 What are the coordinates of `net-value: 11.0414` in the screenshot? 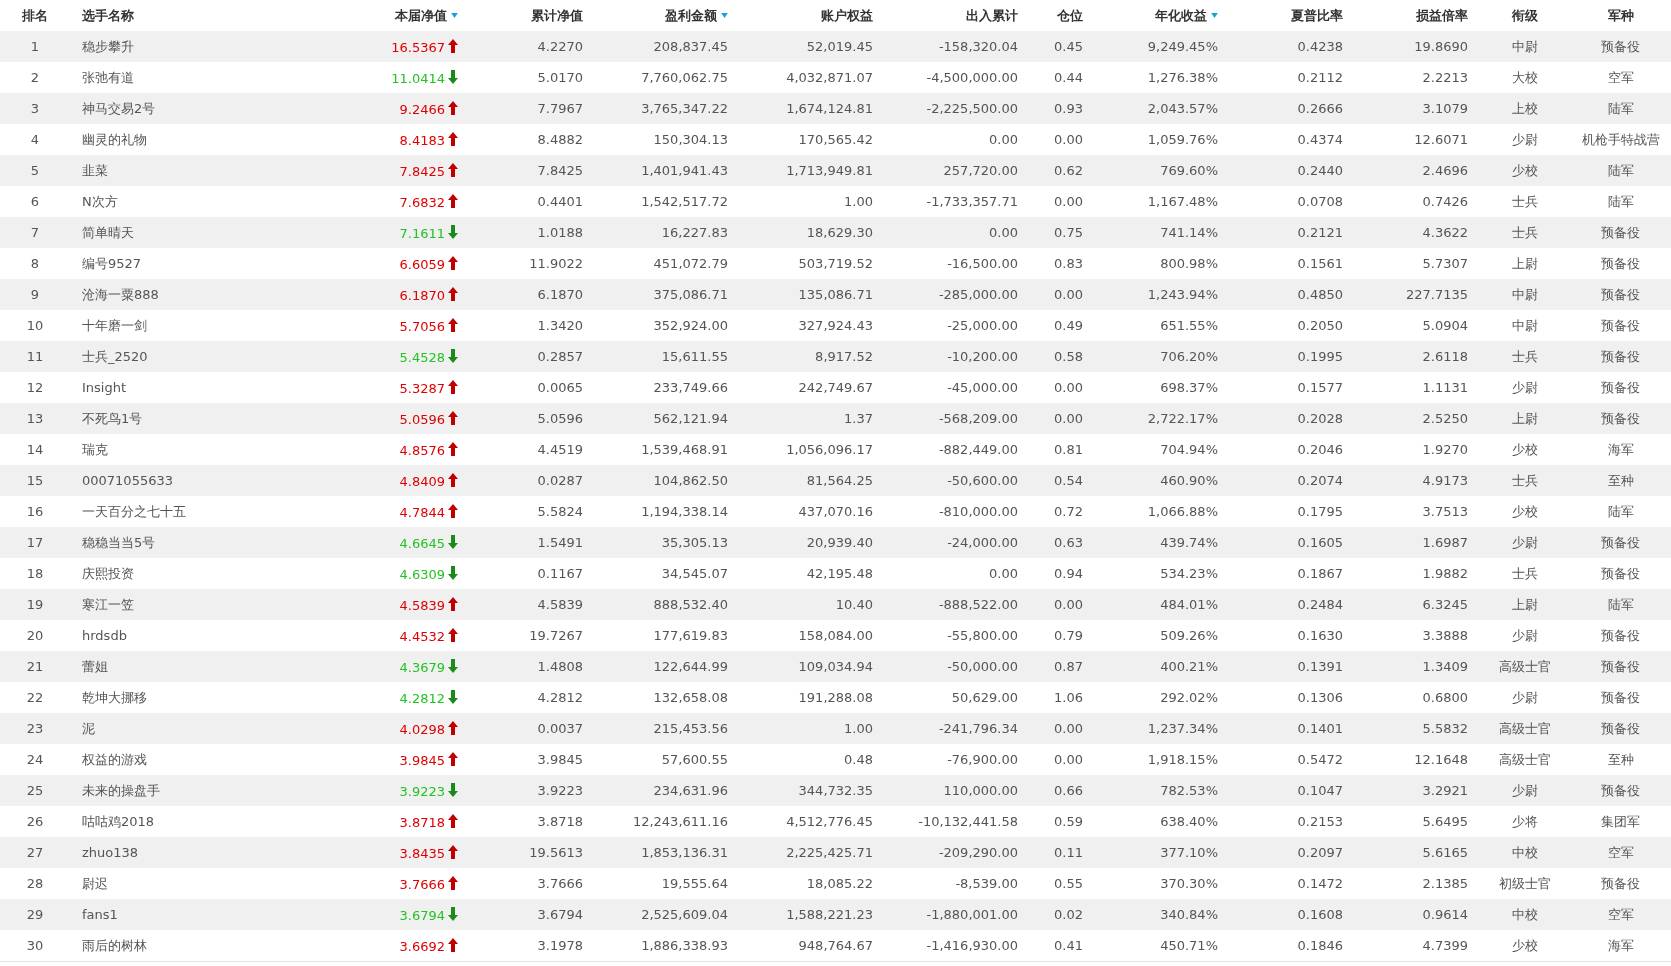 It's located at (418, 78).